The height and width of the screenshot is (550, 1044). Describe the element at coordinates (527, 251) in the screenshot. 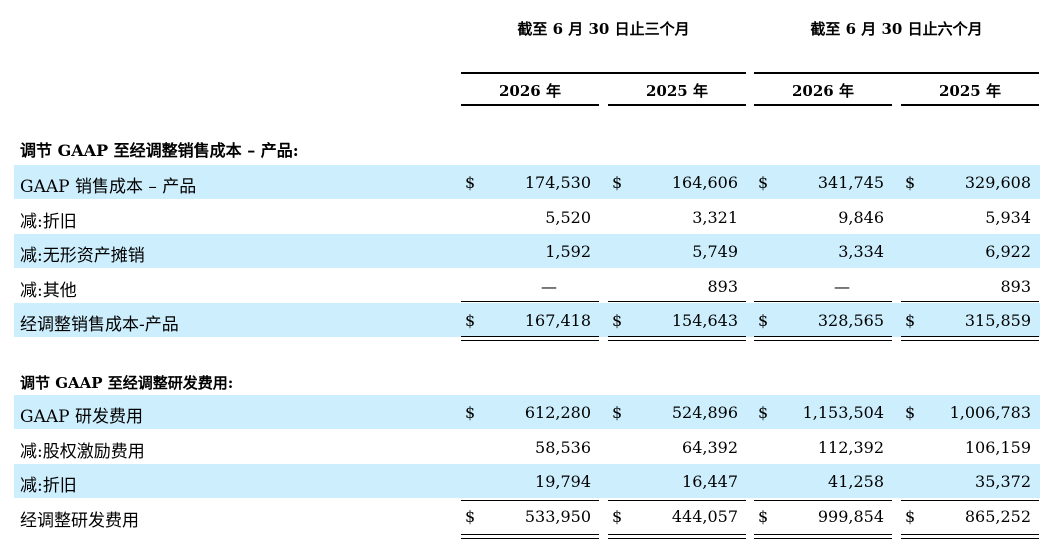

I see `table-row: 减:无形资产摊销 1,592 5,749 3,334 6,922` at that location.